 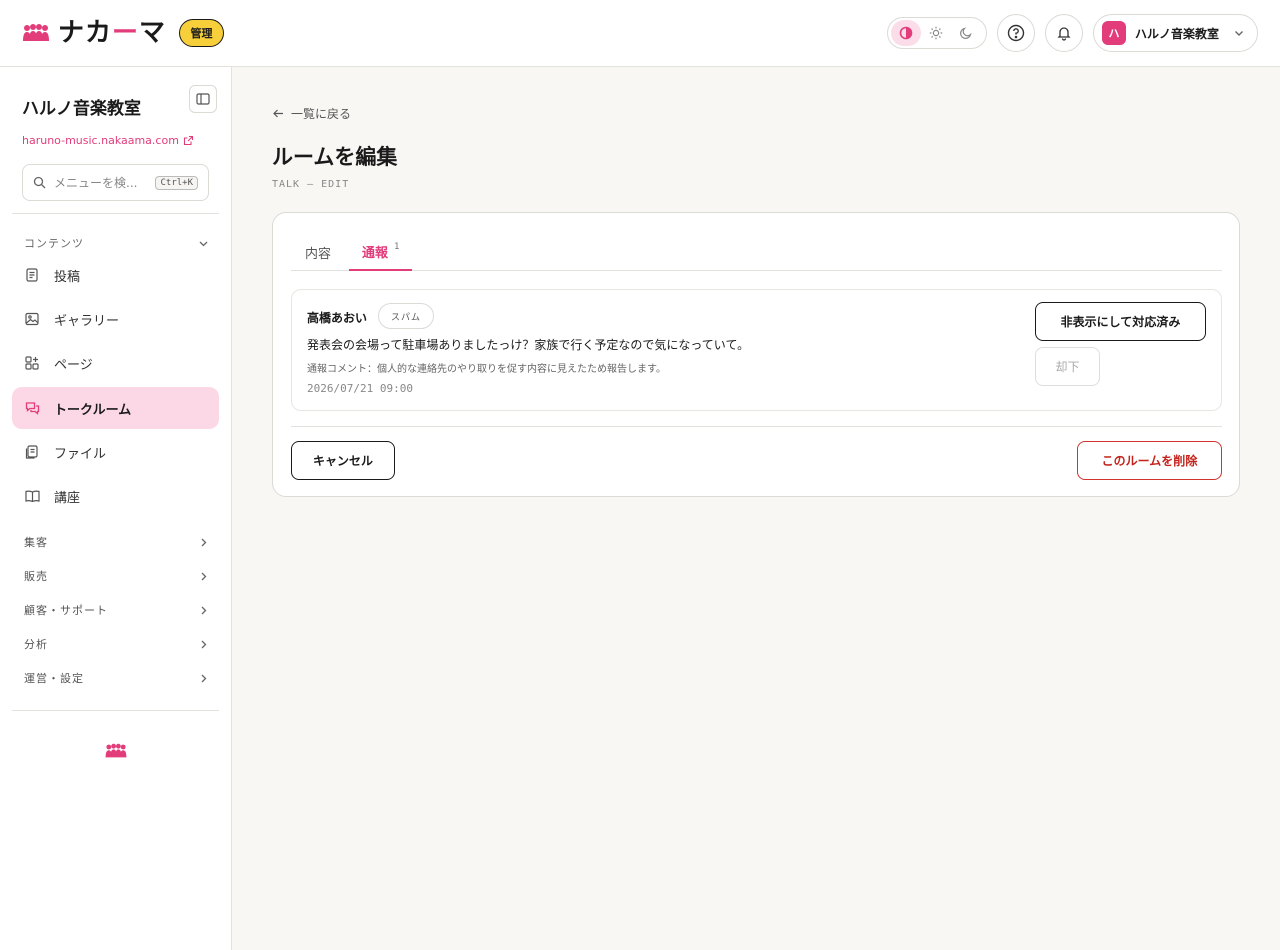 What do you see at coordinates (115, 496) in the screenshot?
I see `sidebar-item-courses: 講座` at bounding box center [115, 496].